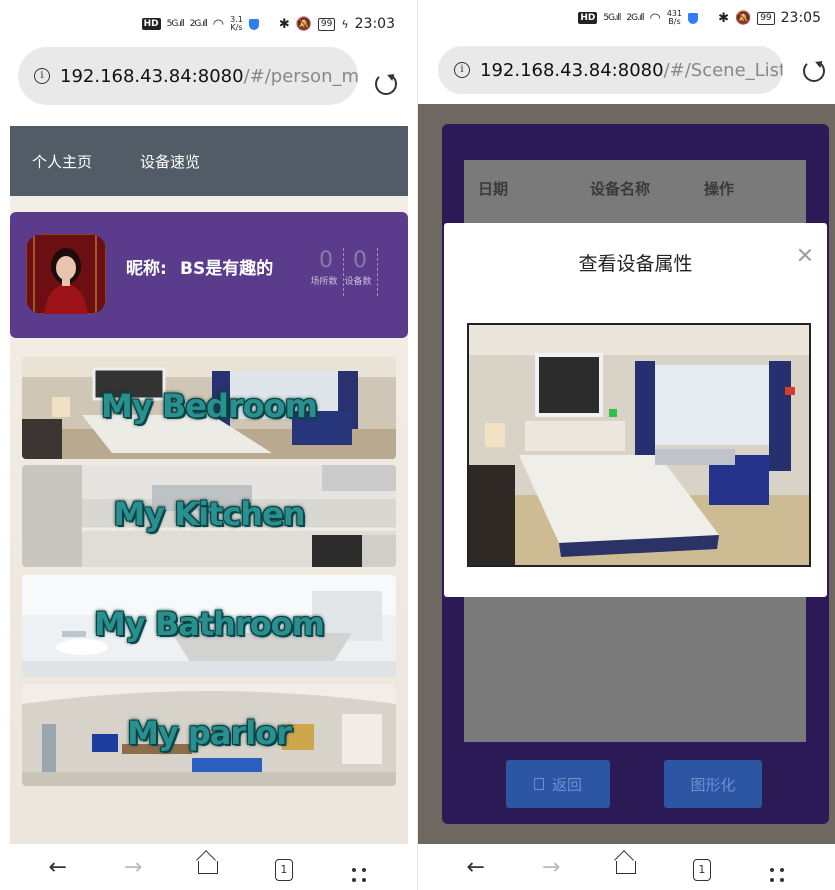 The width and height of the screenshot is (835, 890). What do you see at coordinates (146, 269) in the screenshot?
I see `nickname-label: 昵称:` at bounding box center [146, 269].